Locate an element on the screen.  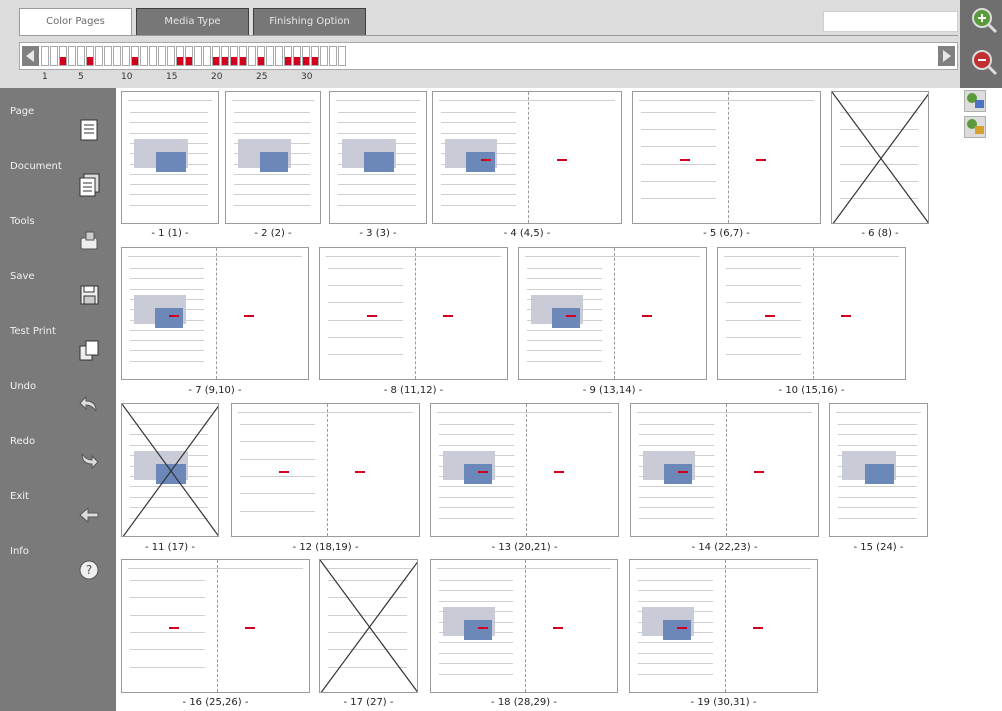
sidebar-item-exit: Exit is located at coordinates (58, 514).